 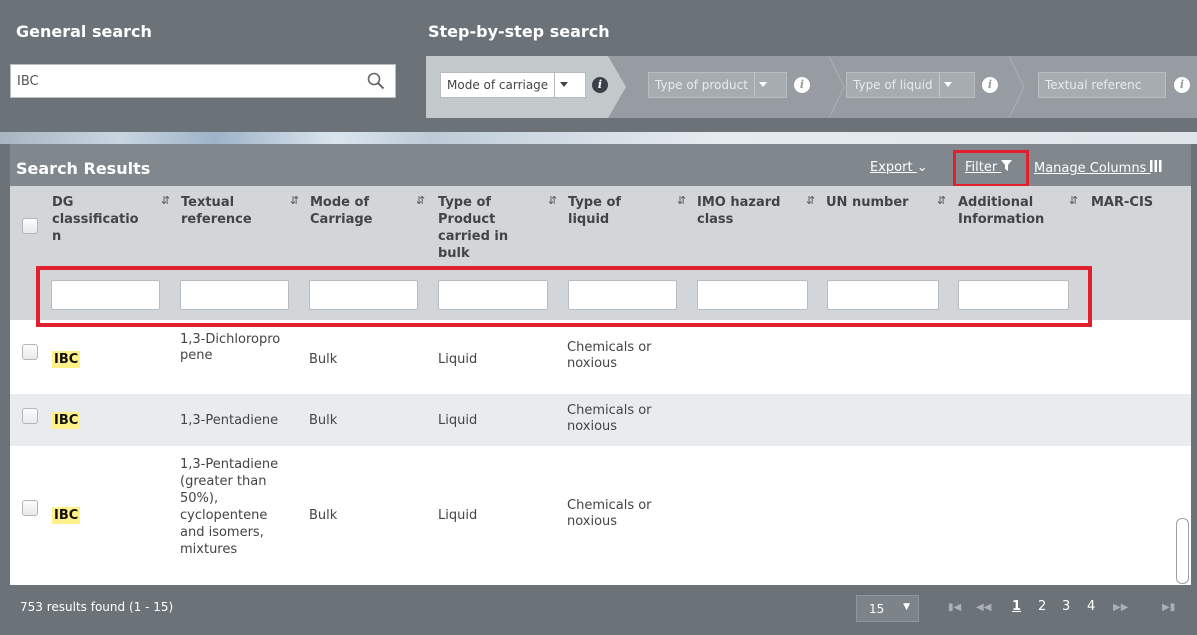 I want to click on chevron-down-icon: ▼, so click(x=906, y=607).